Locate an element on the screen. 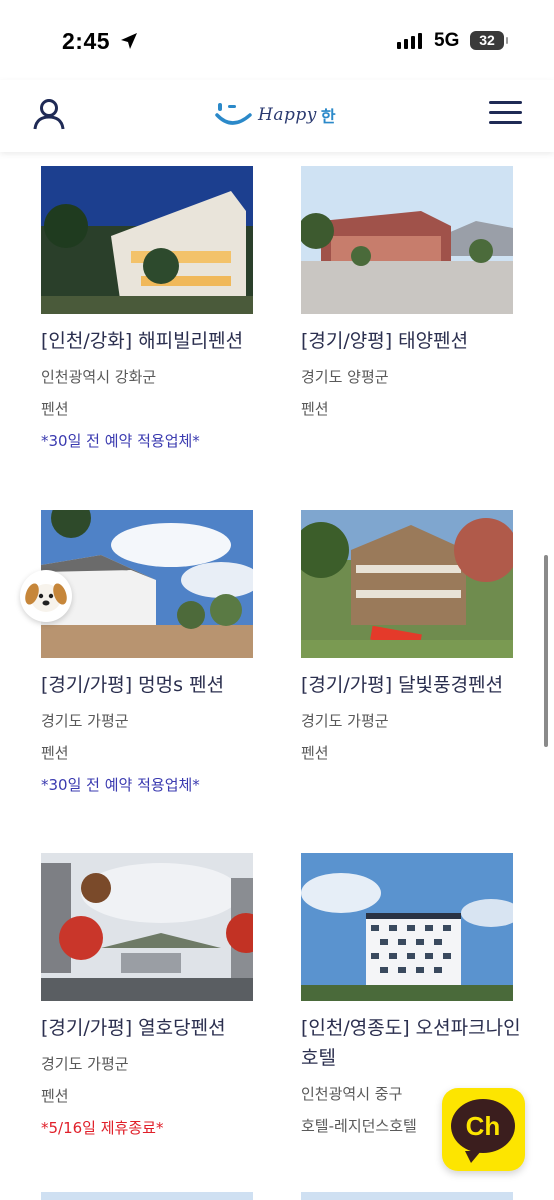 The height and width of the screenshot is (1200, 554). listing-card: [경기/가평] 달빛풍경펜션 경기도 가평군 펜션 is located at coordinates (416, 636).